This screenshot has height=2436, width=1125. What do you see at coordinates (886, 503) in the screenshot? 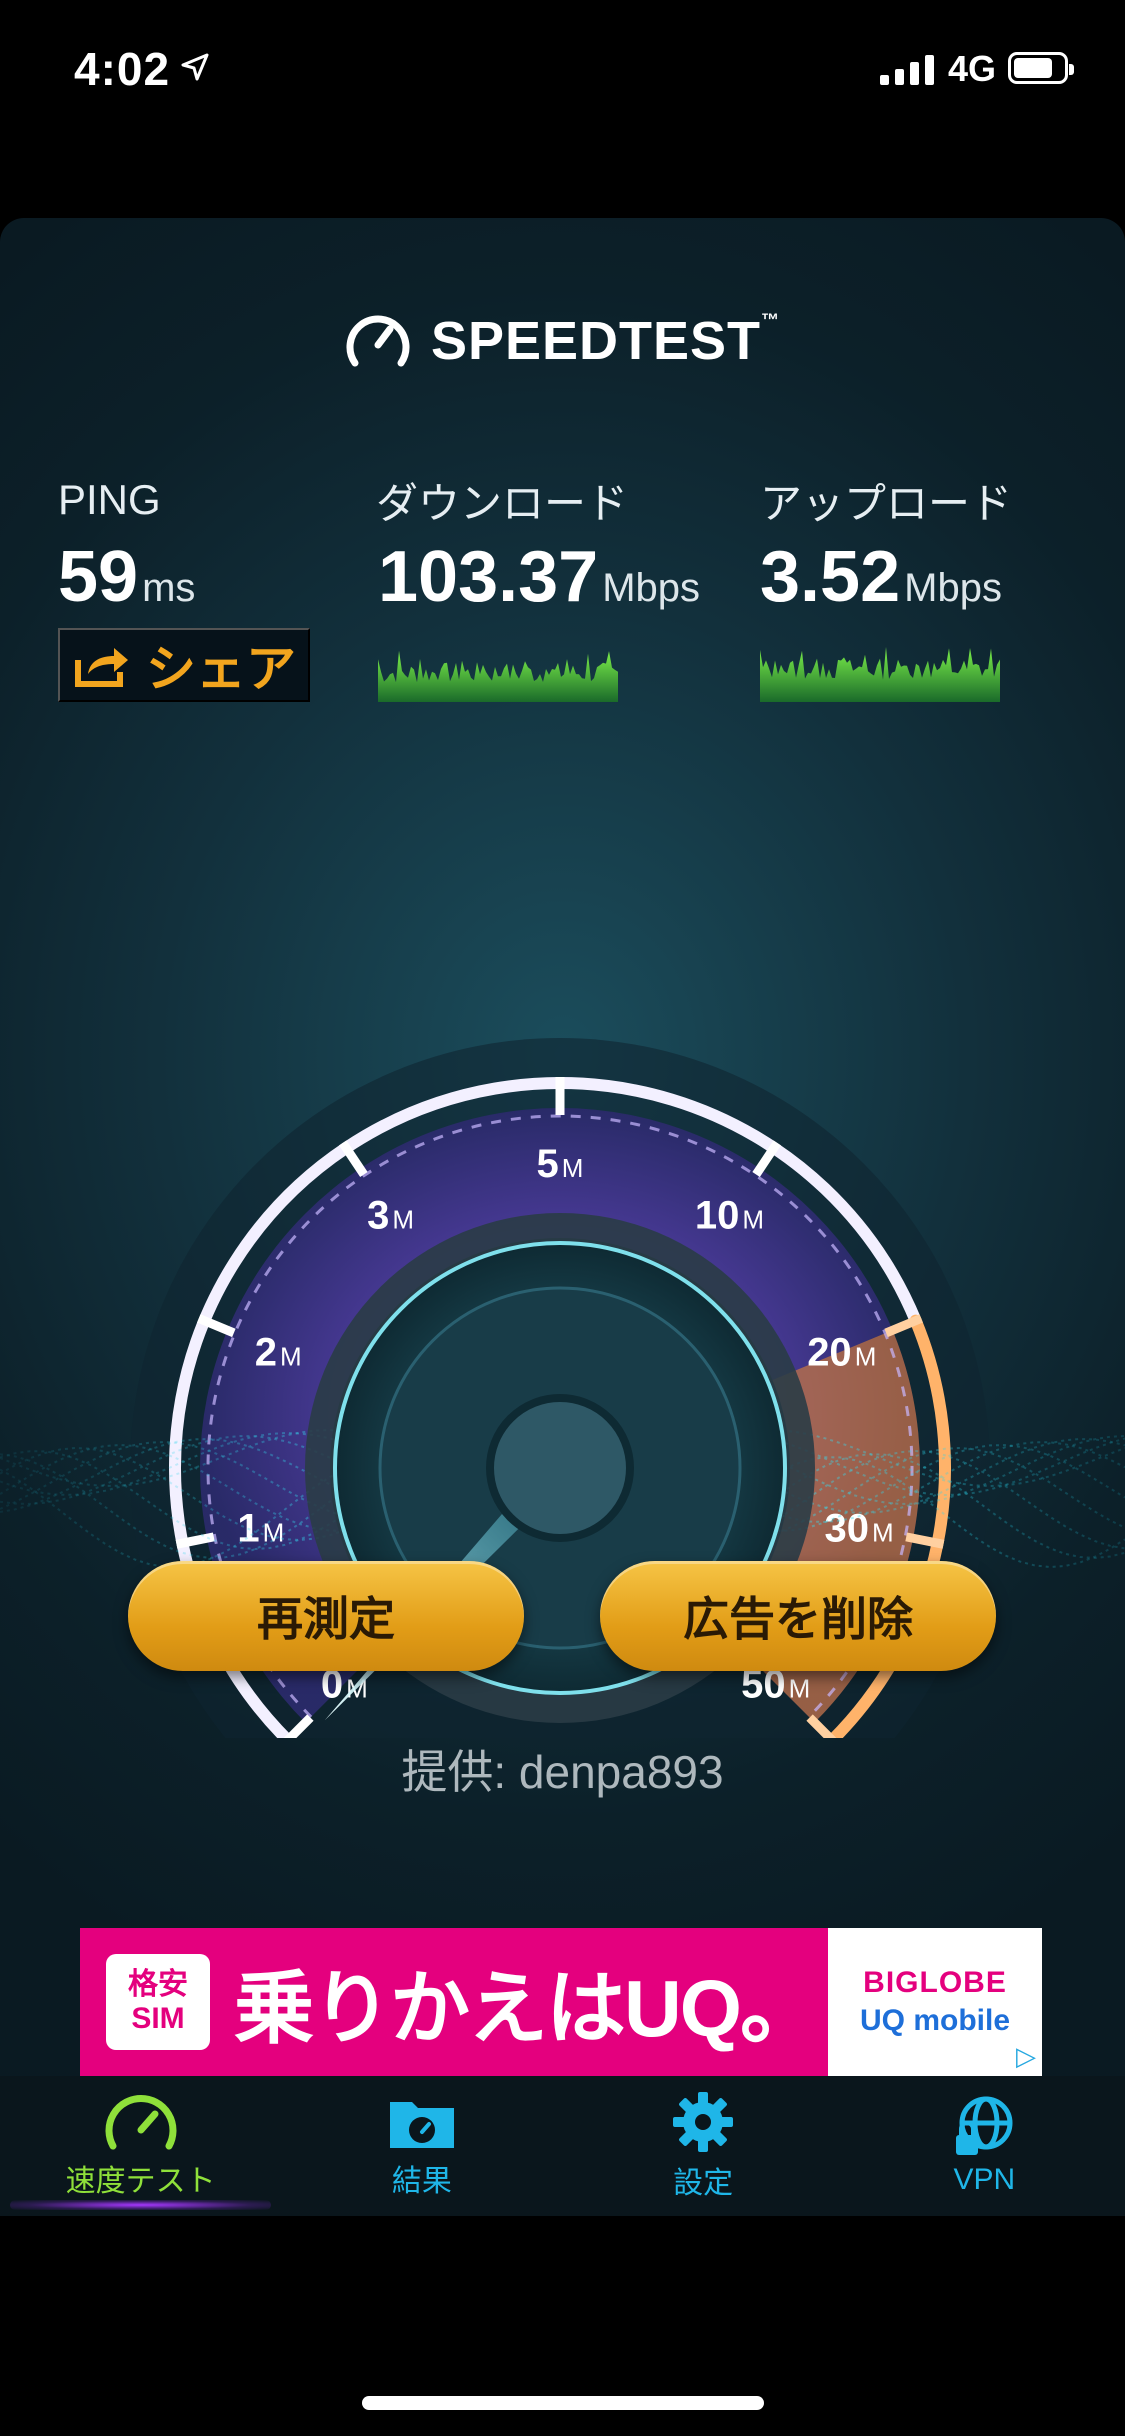
I see `upload-label: アップロード` at bounding box center [886, 503].